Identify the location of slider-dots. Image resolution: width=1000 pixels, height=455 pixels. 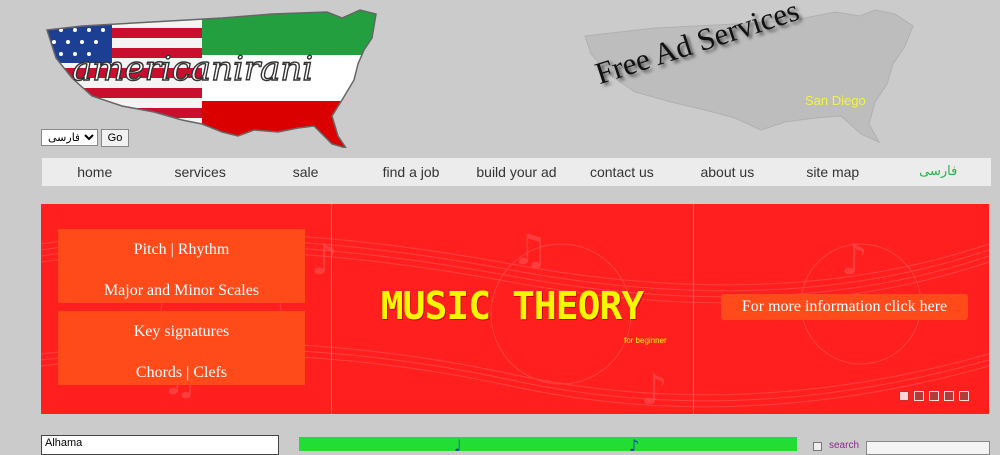
(934, 396).